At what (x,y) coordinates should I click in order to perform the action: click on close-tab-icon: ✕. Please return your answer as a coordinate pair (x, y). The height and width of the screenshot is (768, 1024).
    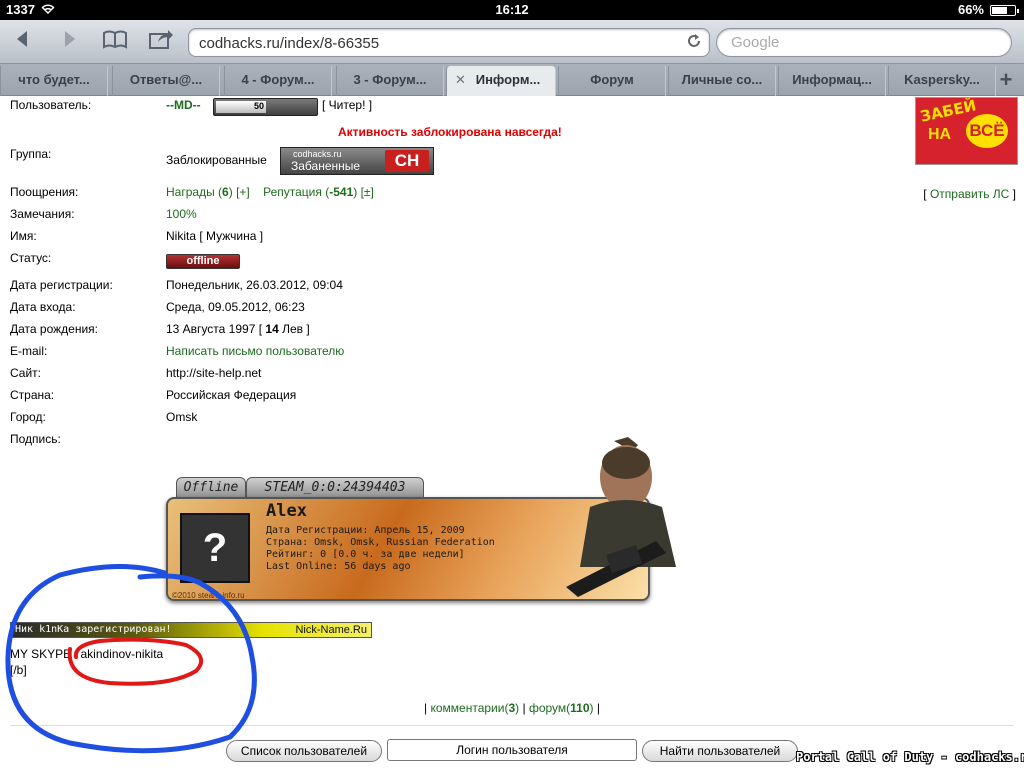
    Looking at the image, I should click on (460, 80).